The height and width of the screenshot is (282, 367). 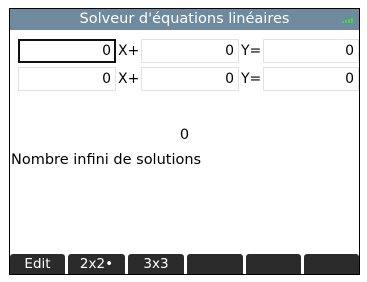 I want to click on result-value: 0, so click(x=184, y=135).